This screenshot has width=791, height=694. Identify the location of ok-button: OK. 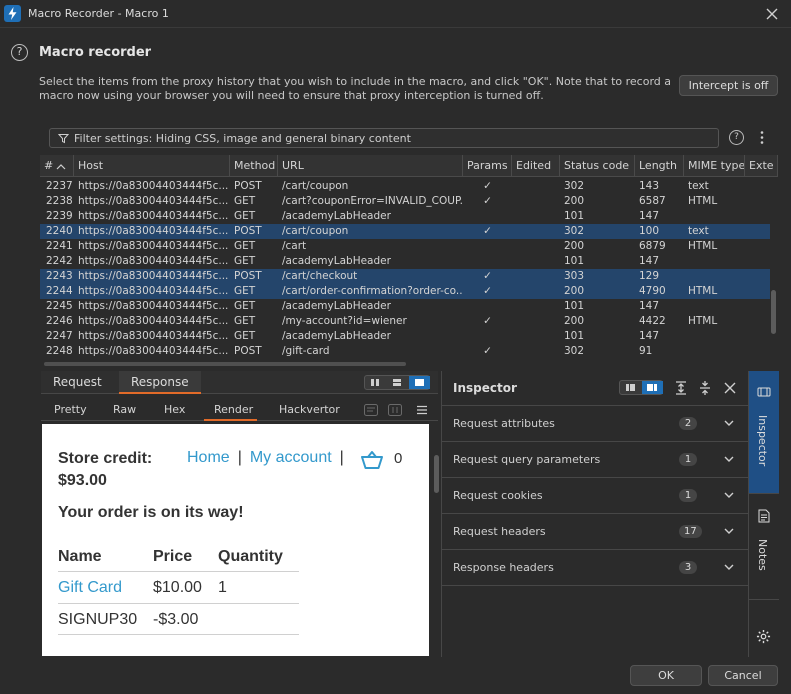
(666, 675).